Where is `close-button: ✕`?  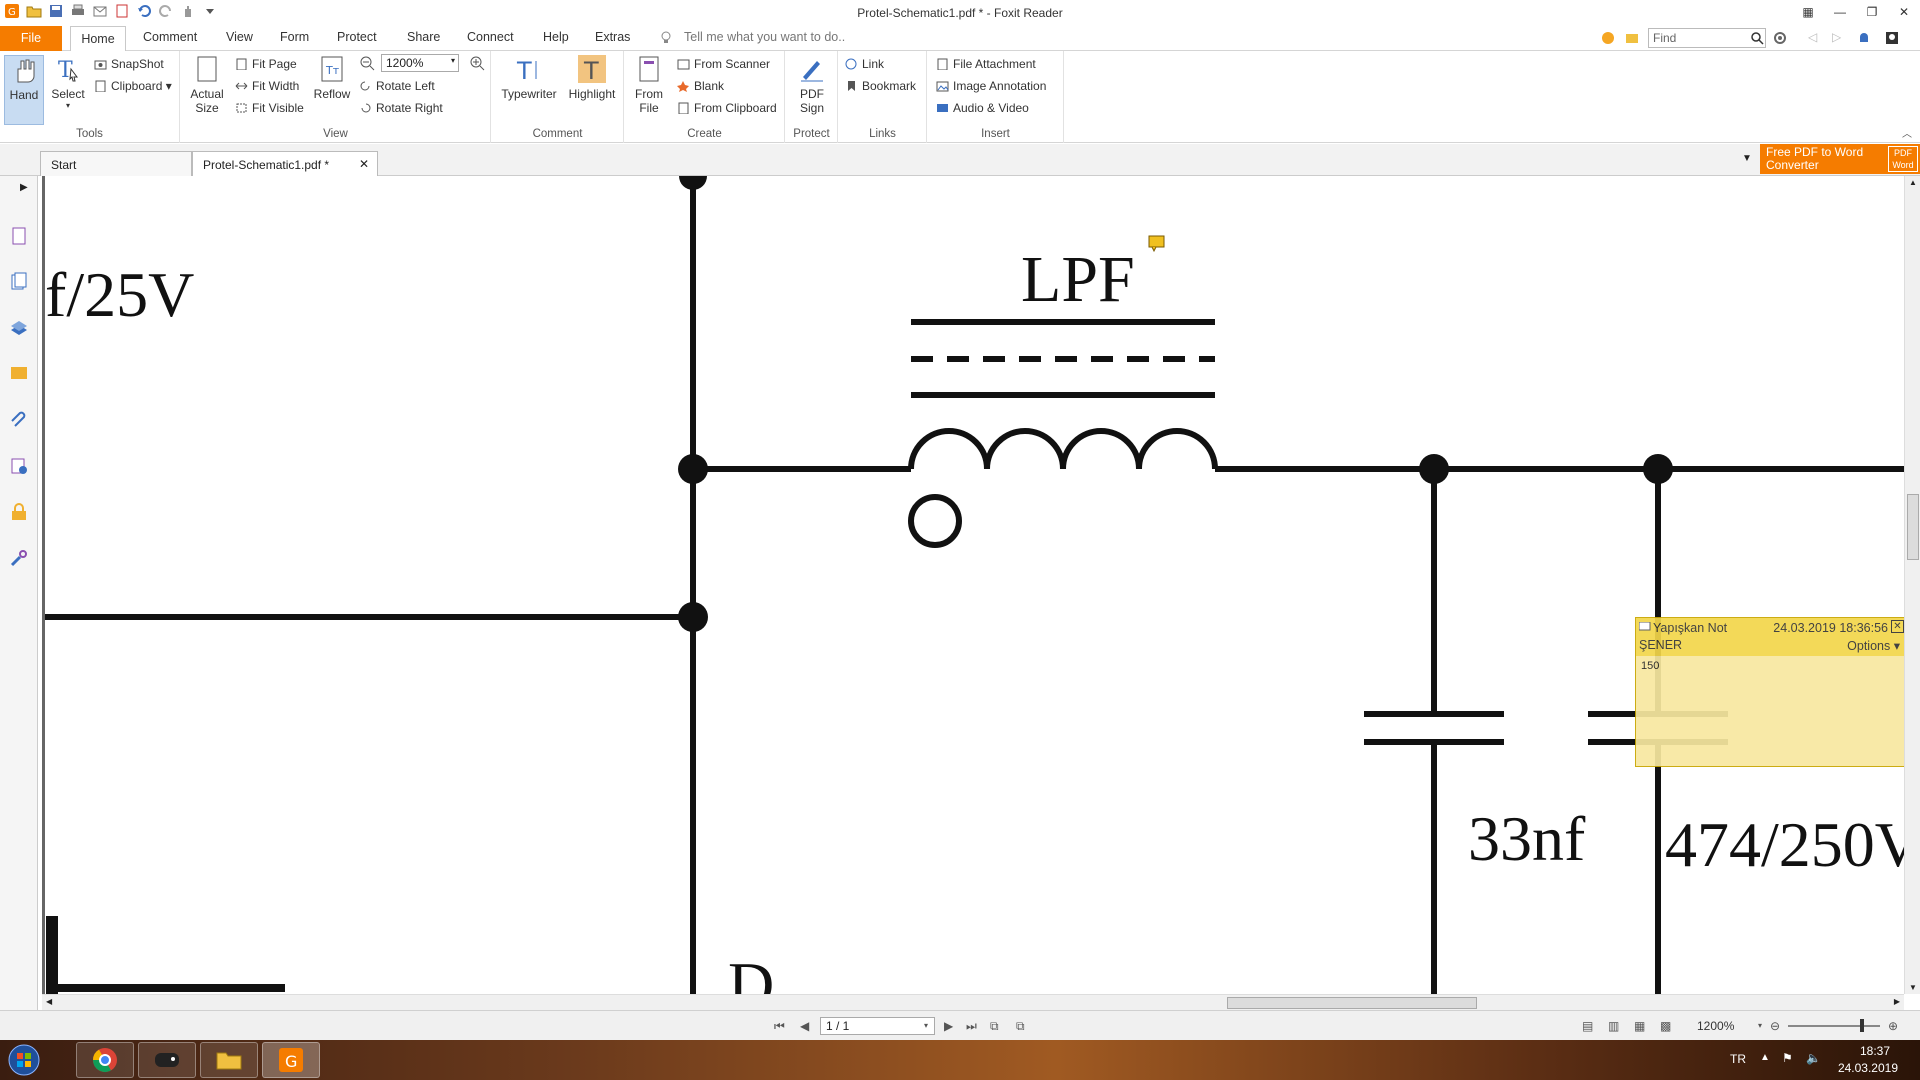
close-button: ✕ is located at coordinates (1904, 13).